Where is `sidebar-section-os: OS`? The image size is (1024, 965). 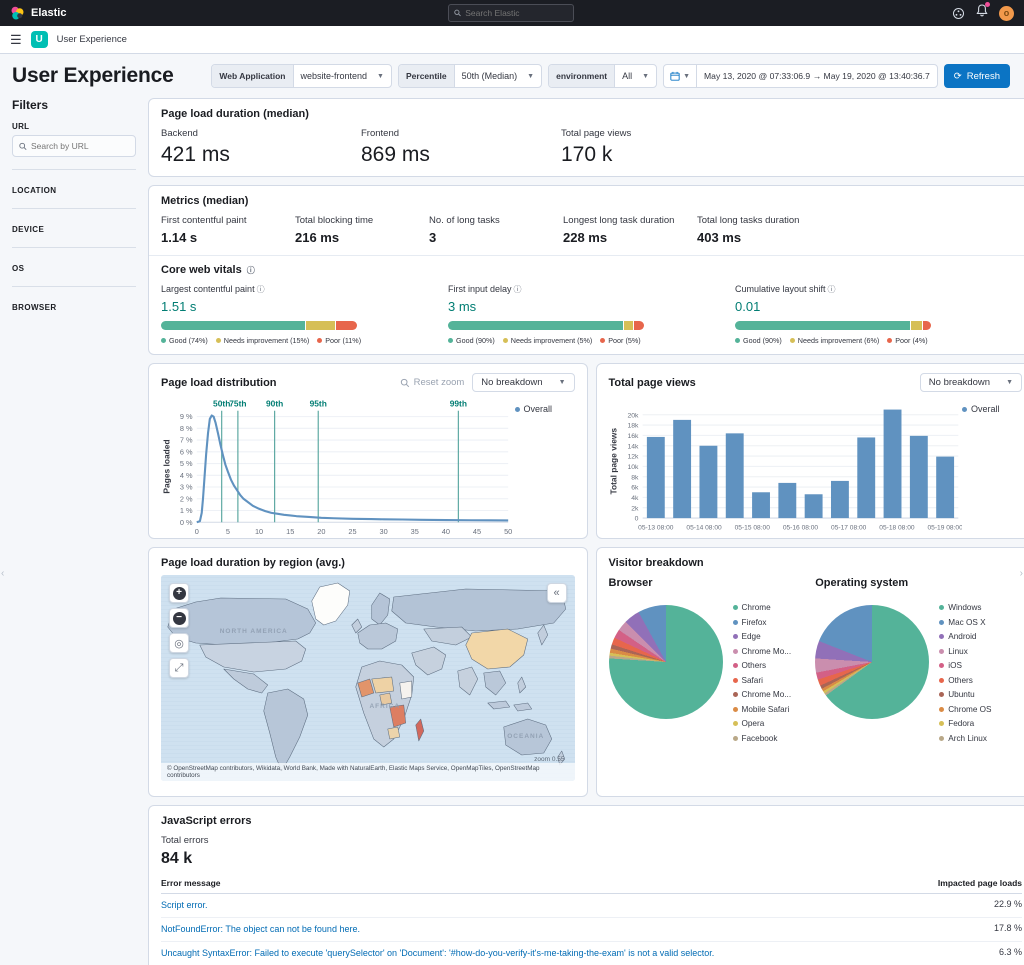
sidebar-section-os: OS is located at coordinates (74, 266).